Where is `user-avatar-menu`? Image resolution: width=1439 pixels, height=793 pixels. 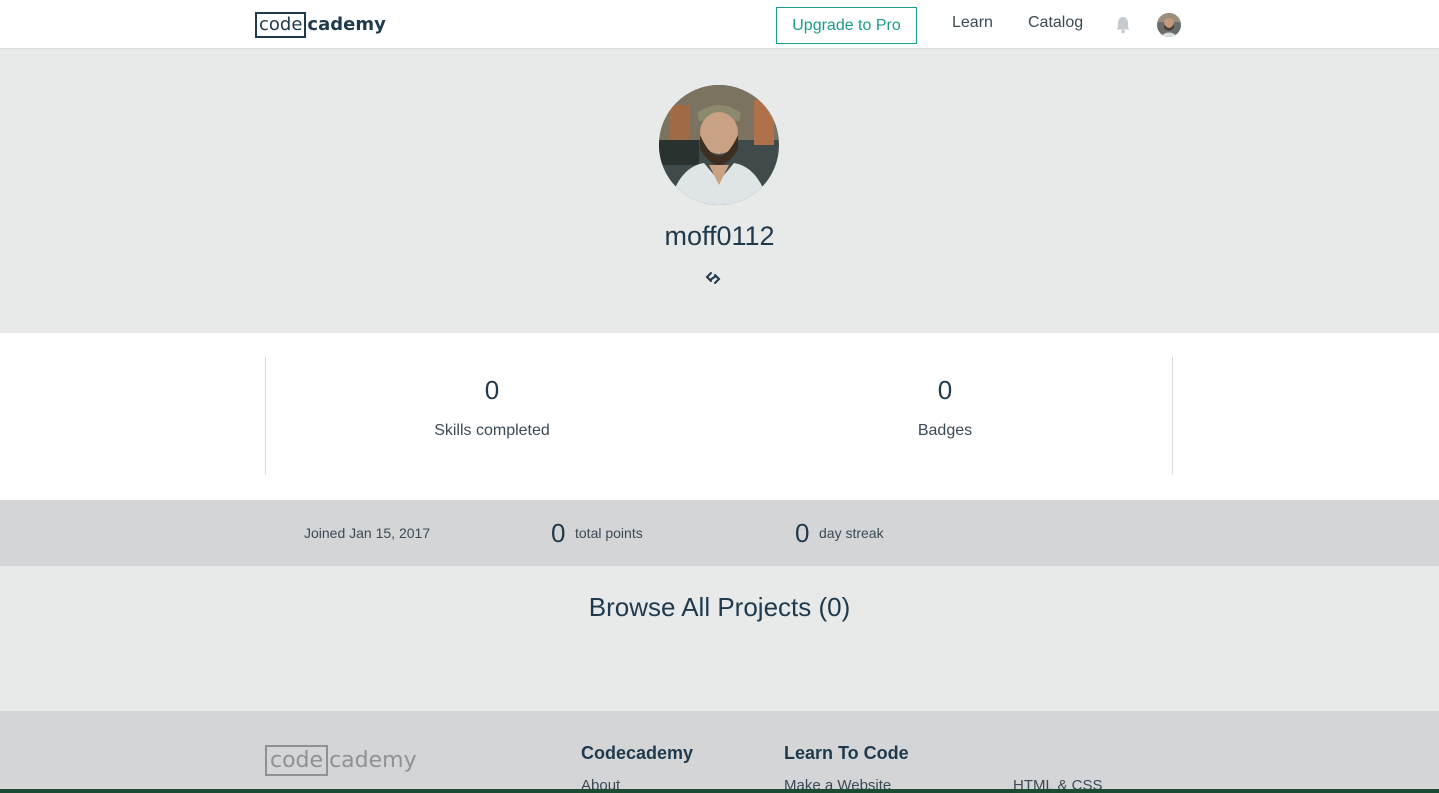 user-avatar-menu is located at coordinates (1169, 25).